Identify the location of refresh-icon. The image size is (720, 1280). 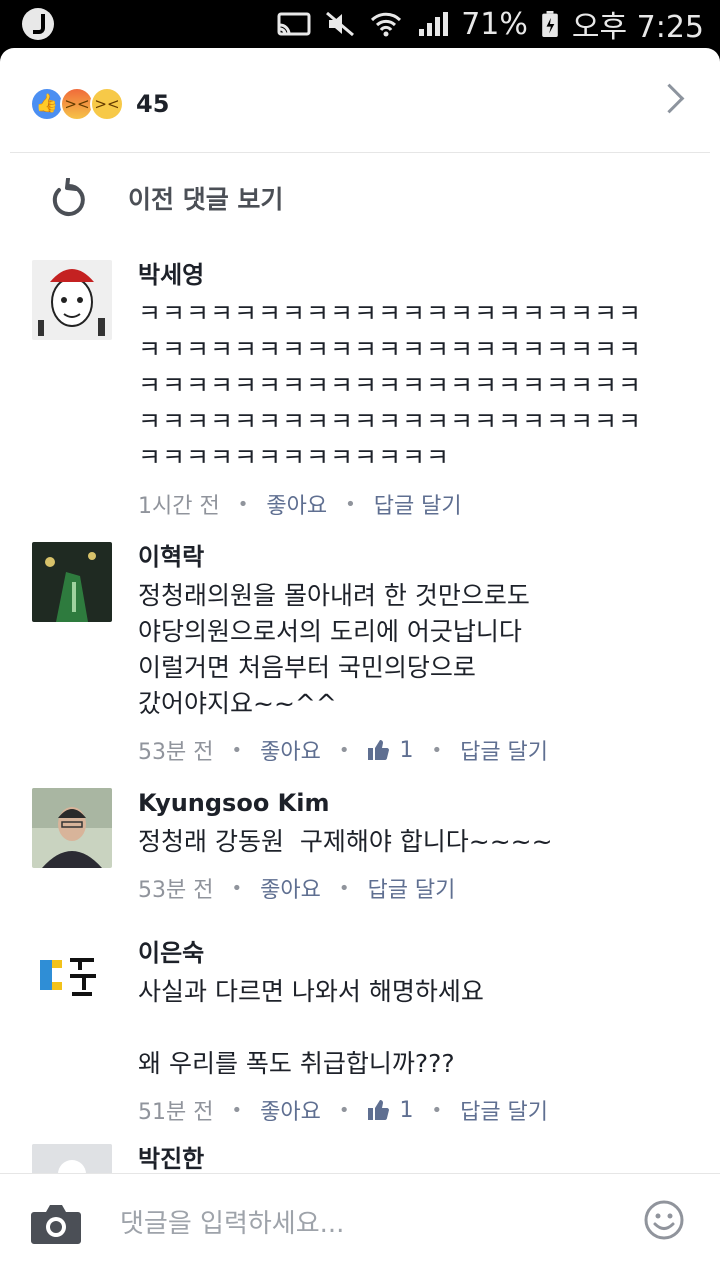
(68, 197).